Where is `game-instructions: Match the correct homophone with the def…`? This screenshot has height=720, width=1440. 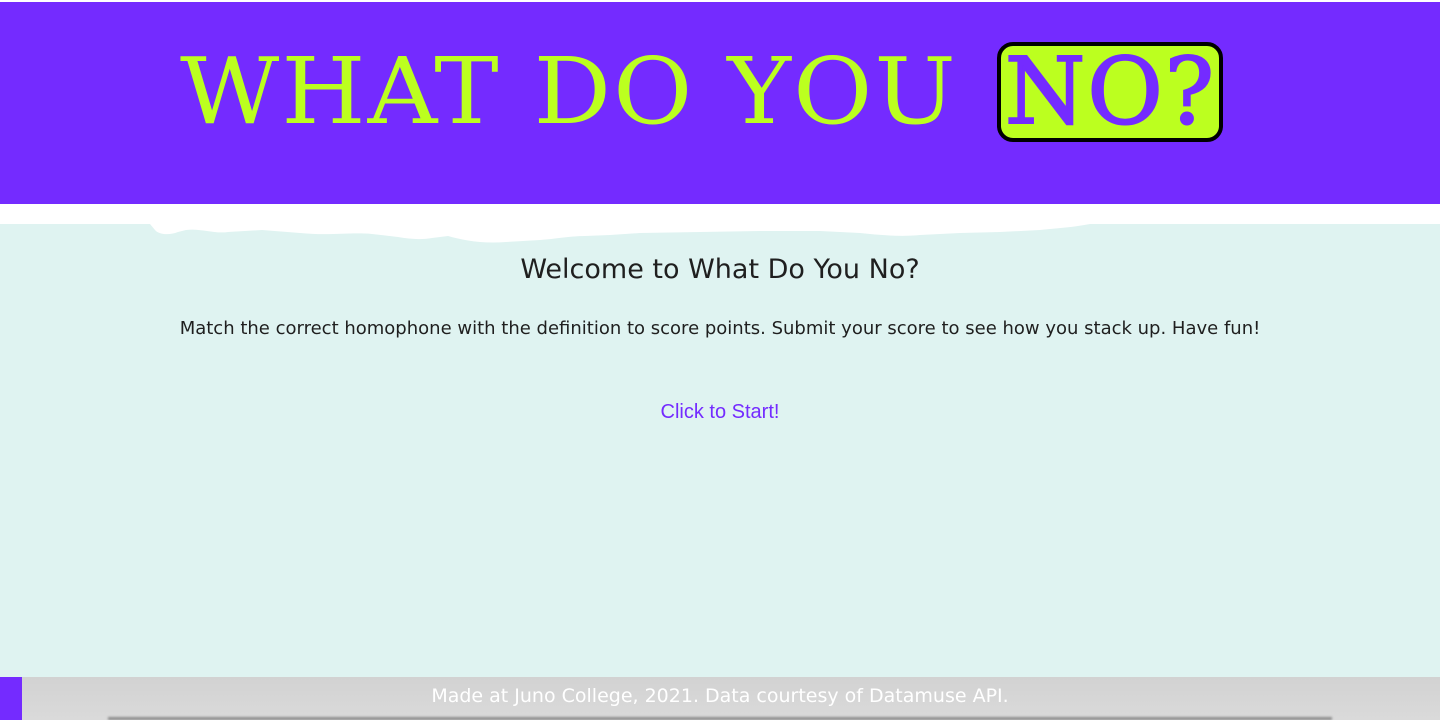
game-instructions: Match the correct homophone with the def… is located at coordinates (720, 328).